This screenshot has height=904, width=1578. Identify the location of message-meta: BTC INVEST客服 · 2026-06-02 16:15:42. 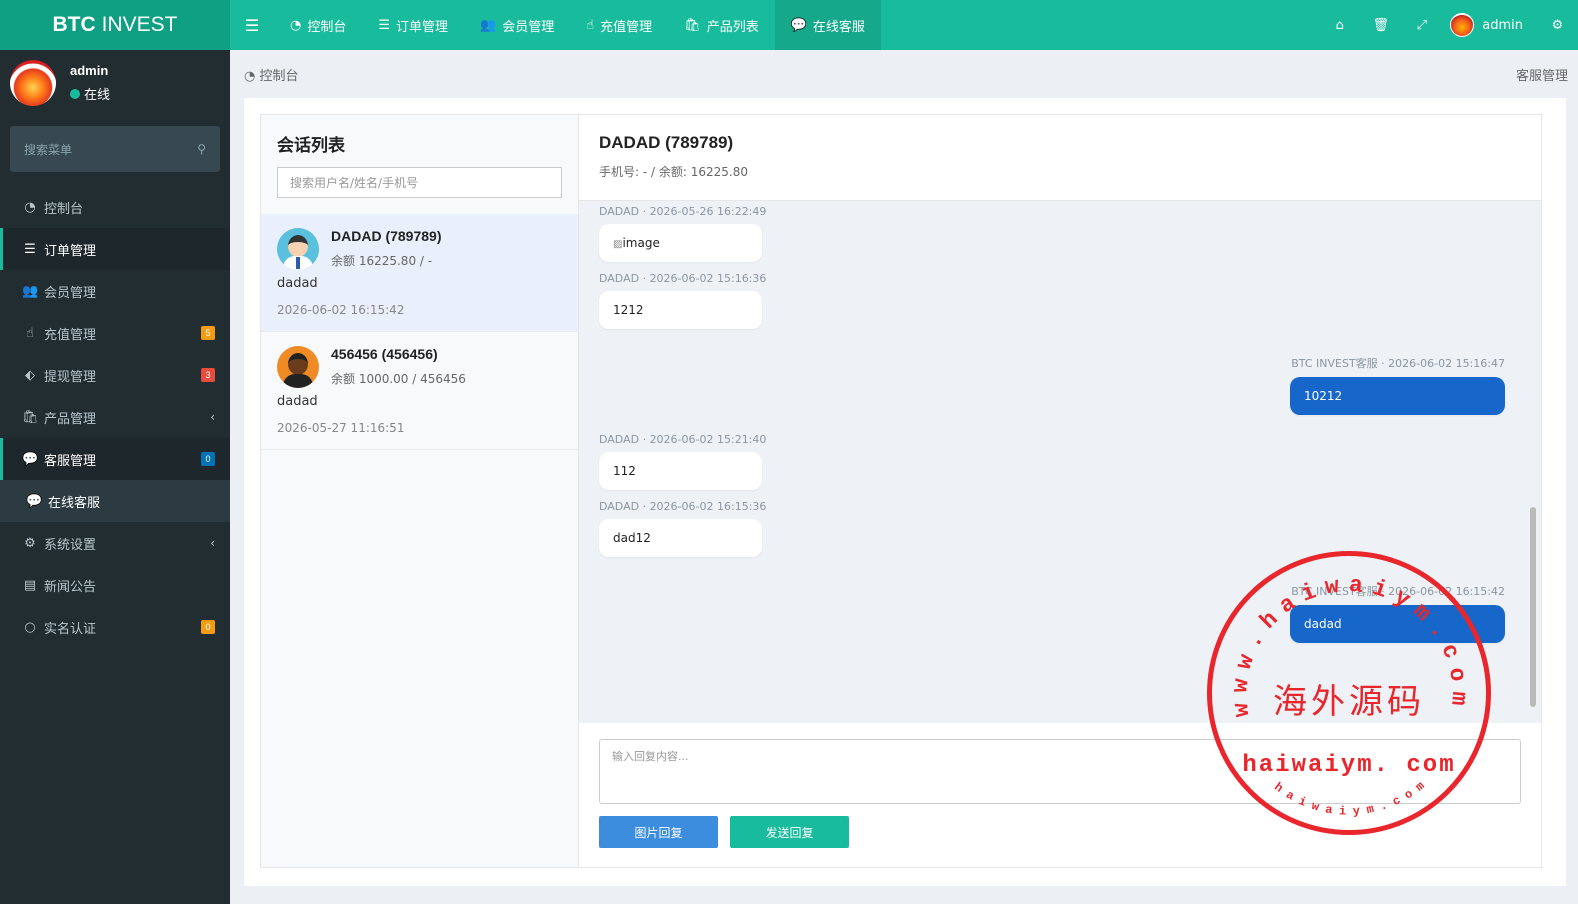
(1398, 591).